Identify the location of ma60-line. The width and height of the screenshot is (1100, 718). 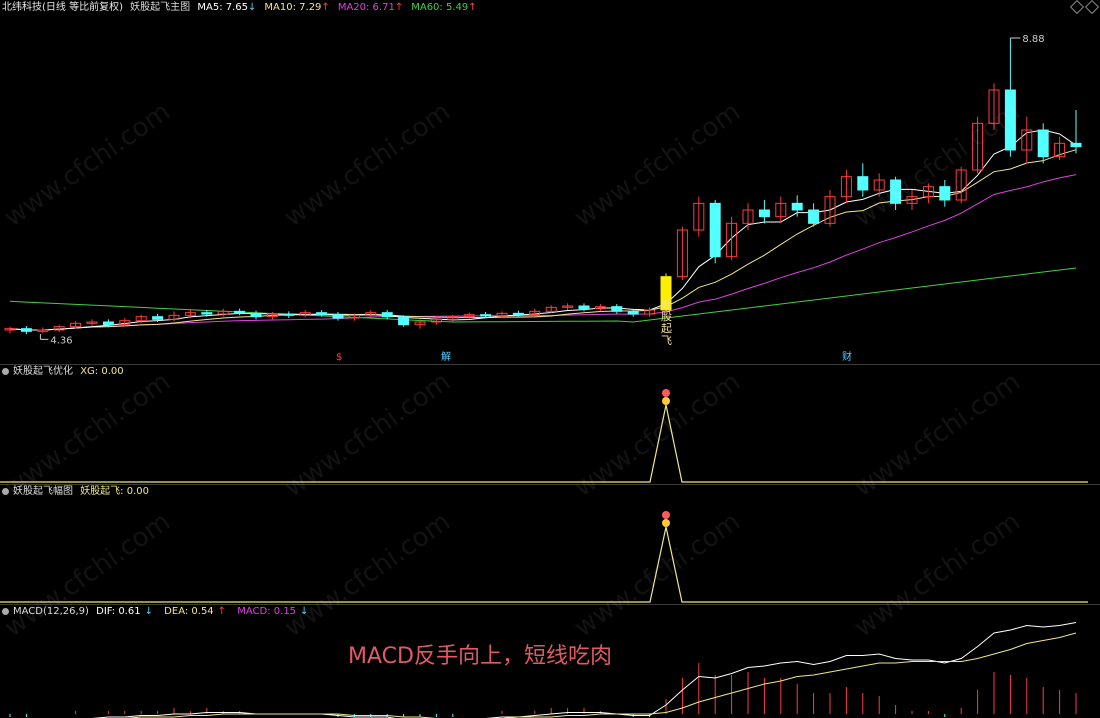
(543, 295).